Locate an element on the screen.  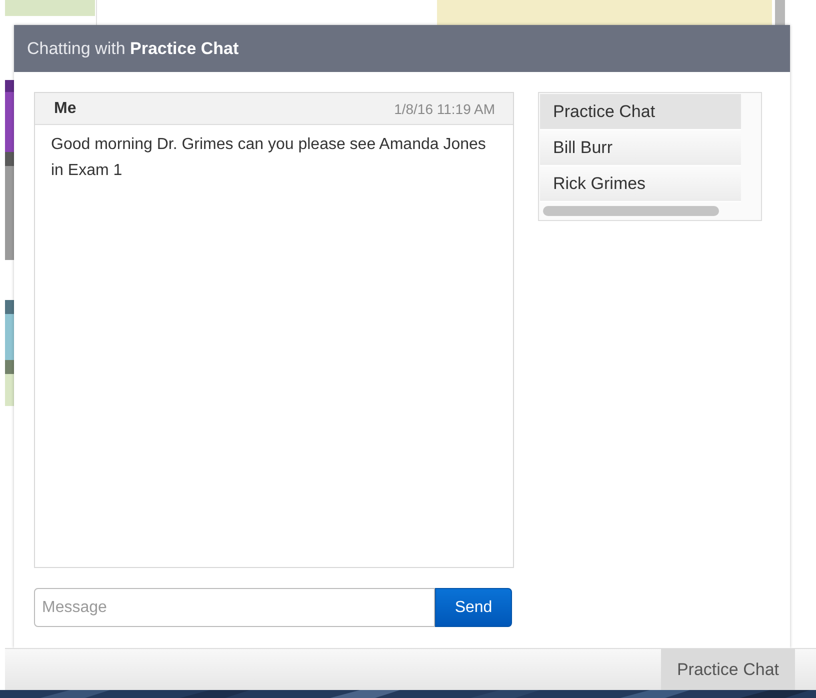
background-panel is located at coordinates (780, 12).